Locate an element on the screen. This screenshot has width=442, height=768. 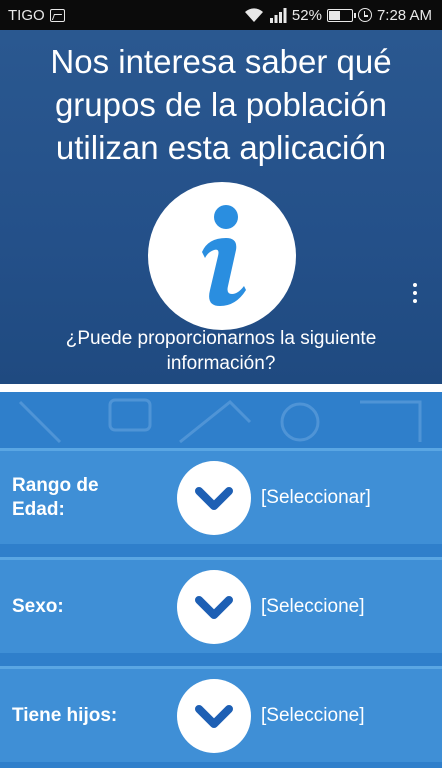
children-select: [Seleccione] is located at coordinates (313, 716).